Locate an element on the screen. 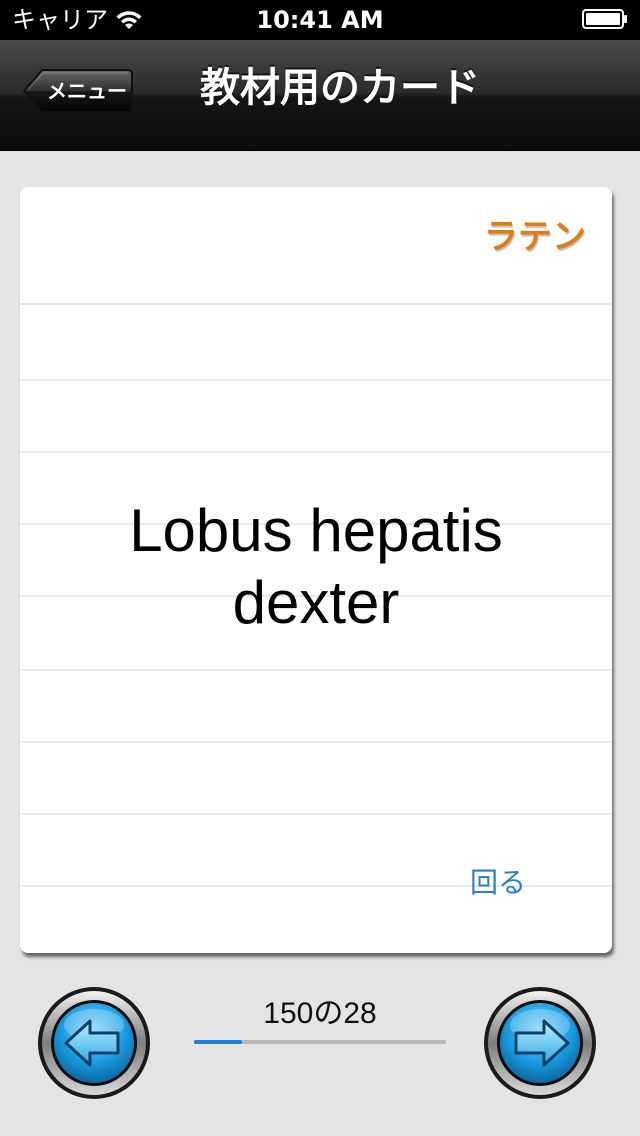  menu-back-label: メニュー is located at coordinates (87, 91).